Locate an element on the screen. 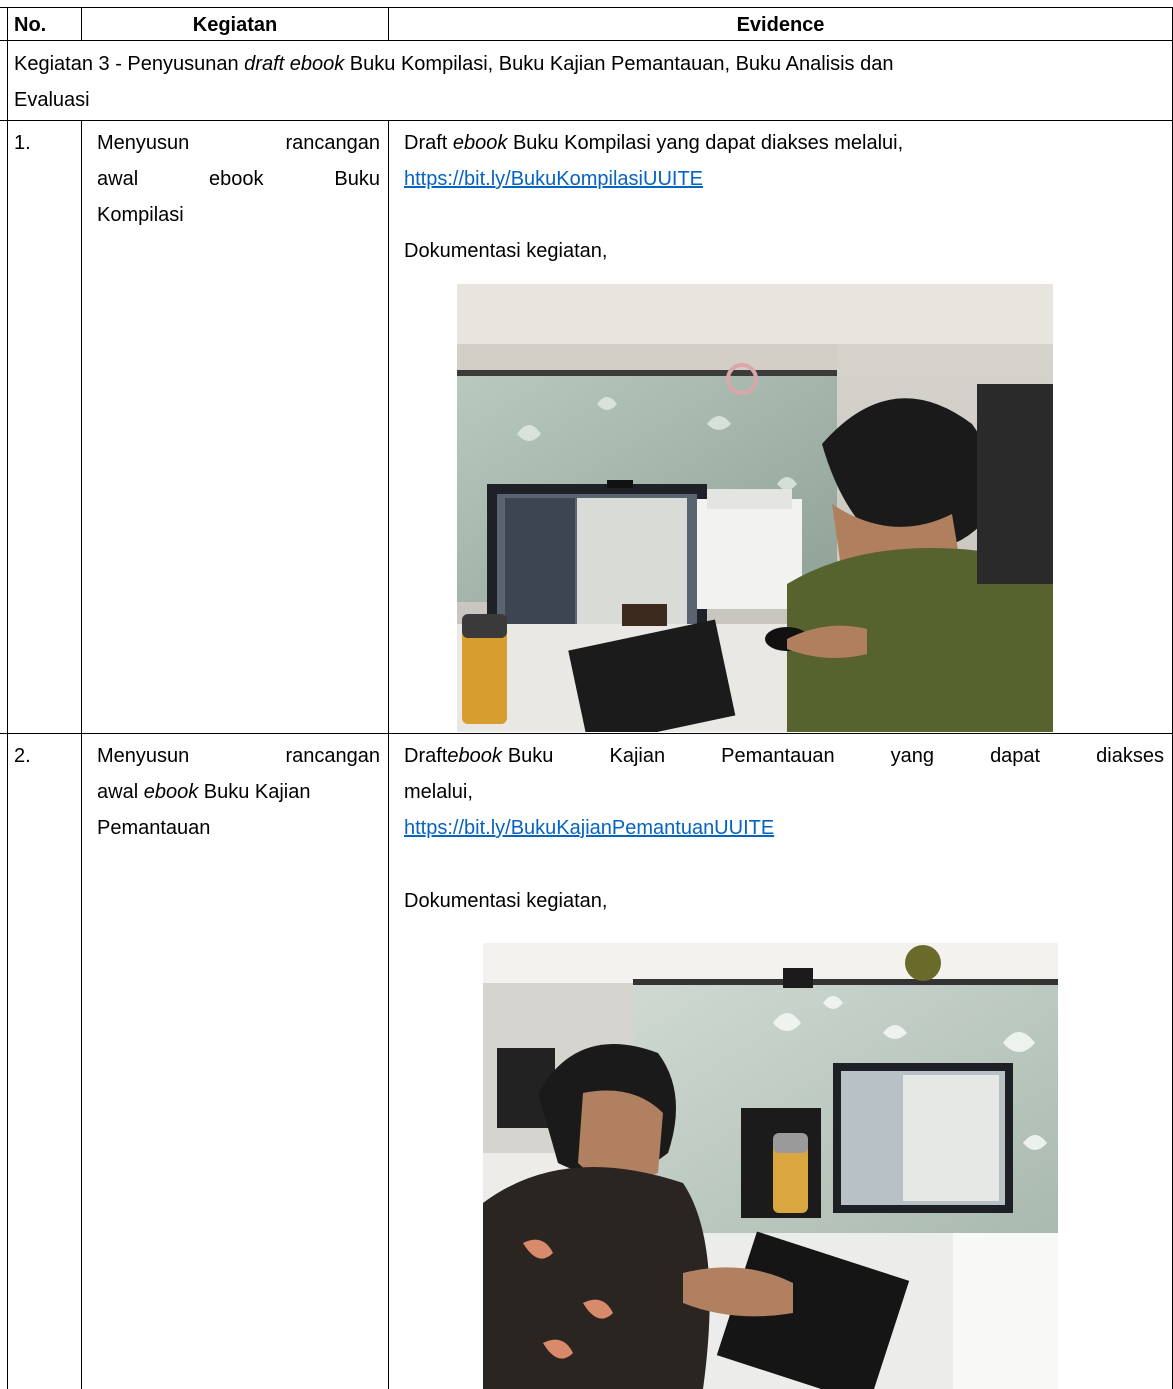  header-evidence: Evidence is located at coordinates (780, 25).